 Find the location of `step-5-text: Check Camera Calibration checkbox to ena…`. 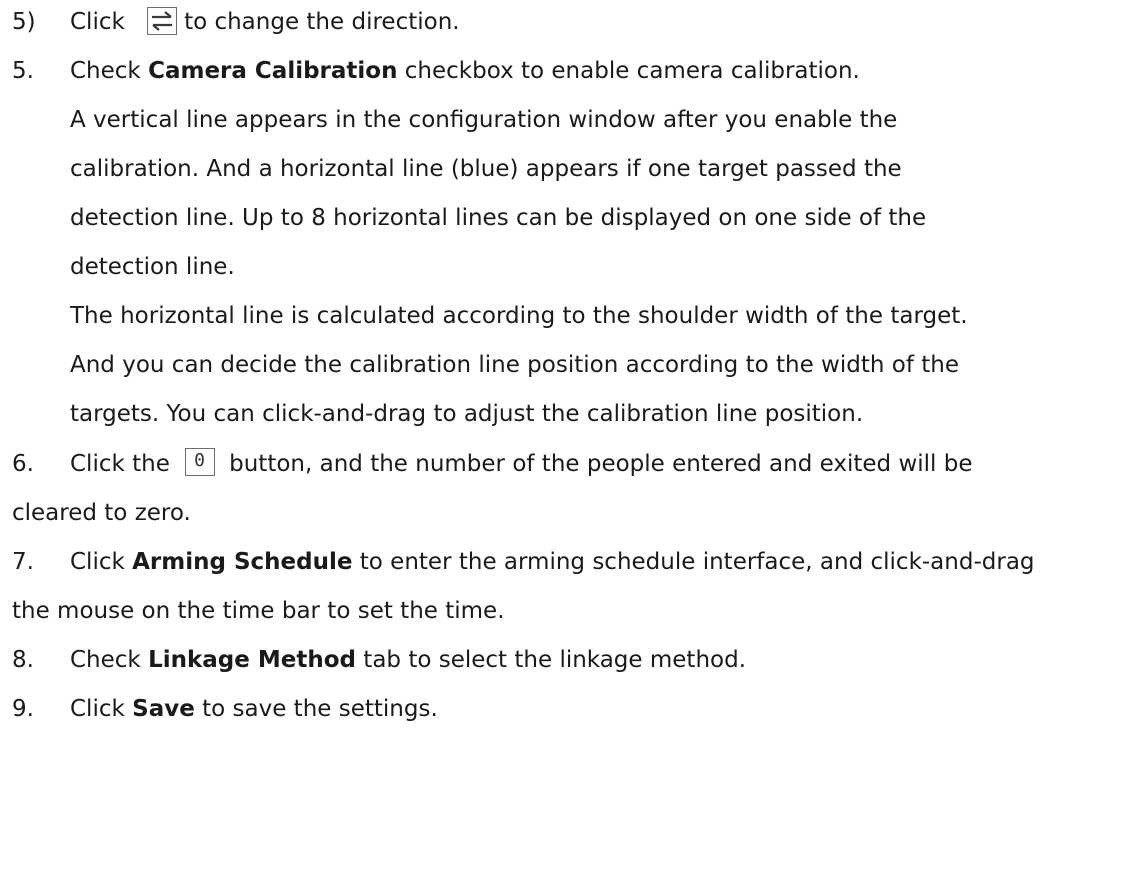

step-5-text: Check Camera Calibration checkbox to ena… is located at coordinates (465, 71).